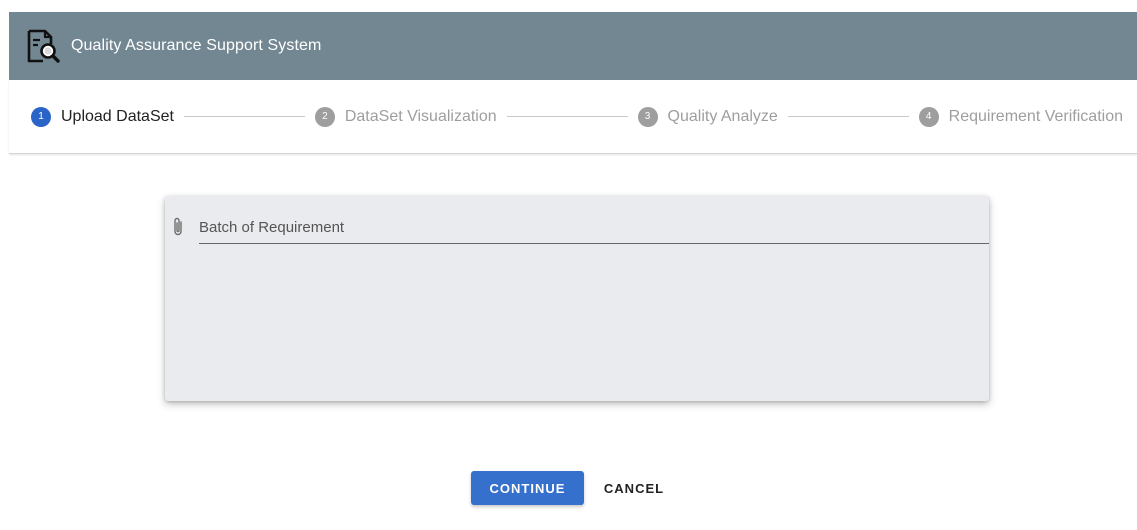 This screenshot has width=1137, height=530. What do you see at coordinates (573, 46) in the screenshot?
I see `app-bar: Quality Assurance Support System` at bounding box center [573, 46].